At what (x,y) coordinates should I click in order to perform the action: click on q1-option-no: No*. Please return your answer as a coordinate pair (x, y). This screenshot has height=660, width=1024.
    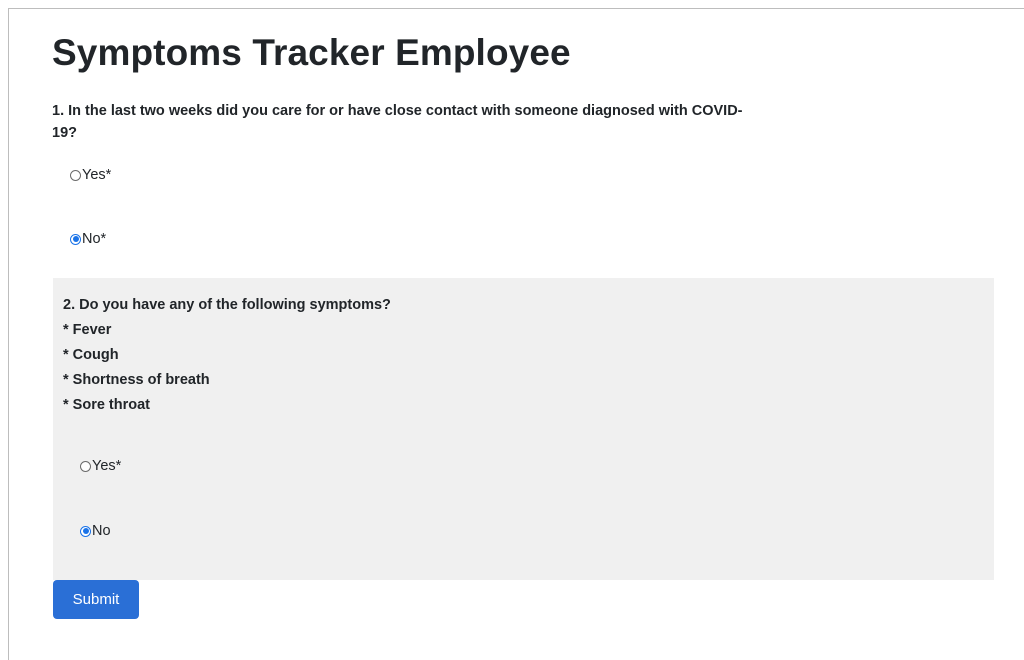
    Looking at the image, I should click on (88, 239).